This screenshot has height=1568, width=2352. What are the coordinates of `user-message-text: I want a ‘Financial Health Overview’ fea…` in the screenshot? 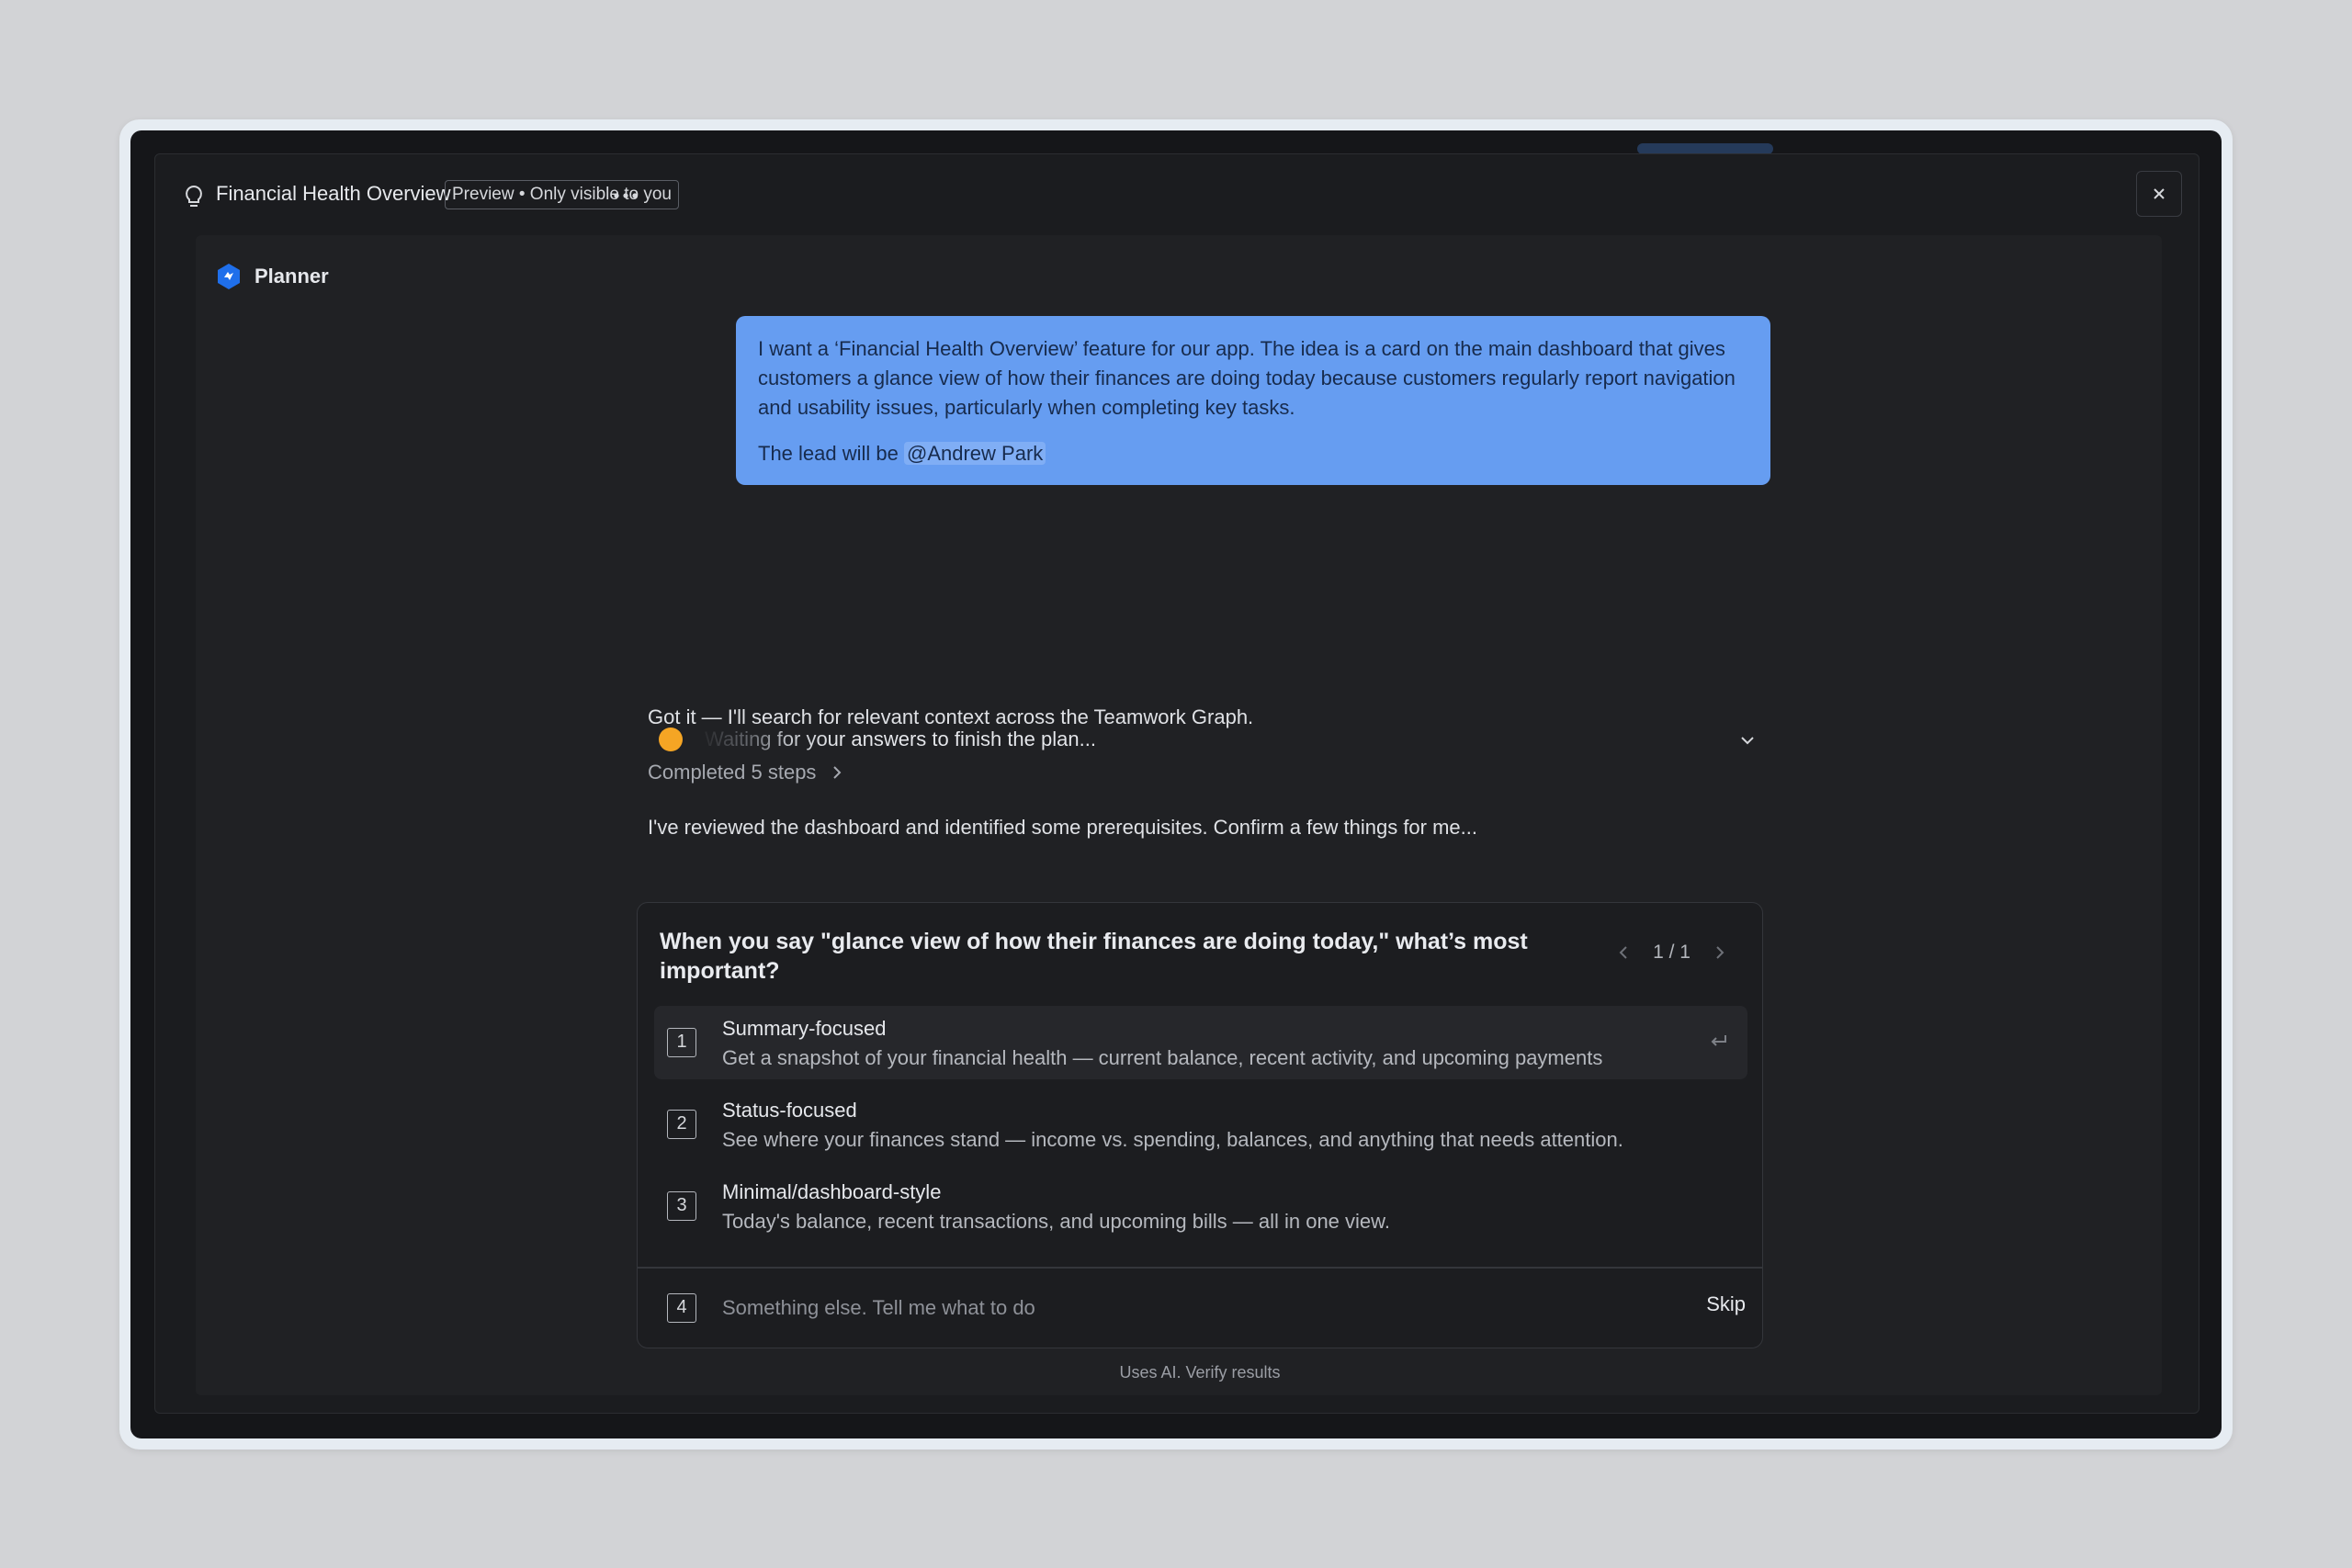 It's located at (1247, 378).